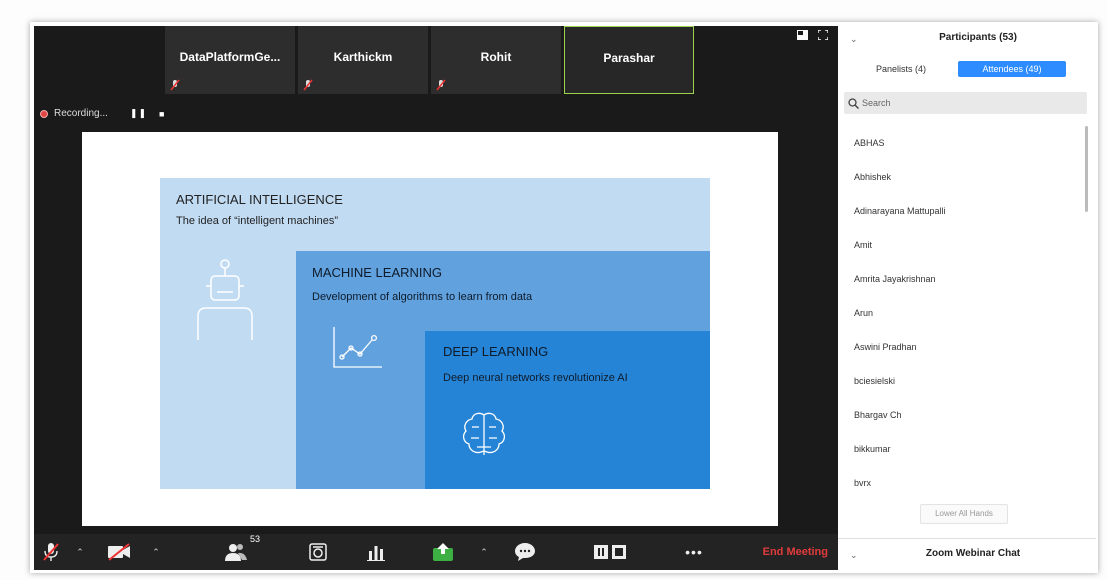 The height and width of the screenshot is (580, 1107). What do you see at coordinates (377, 272) in the screenshot?
I see `ml-title: MACHINE LEARNING` at bounding box center [377, 272].